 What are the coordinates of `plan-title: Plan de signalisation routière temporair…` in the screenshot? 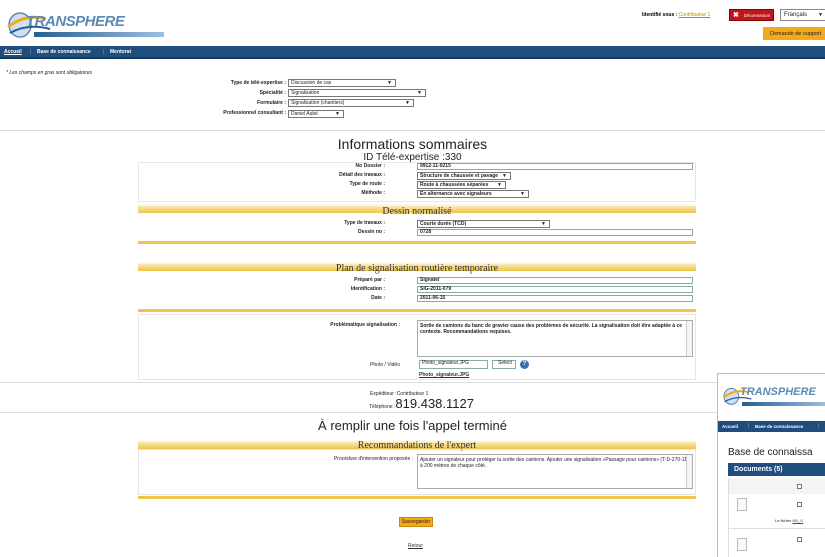 It's located at (417, 268).